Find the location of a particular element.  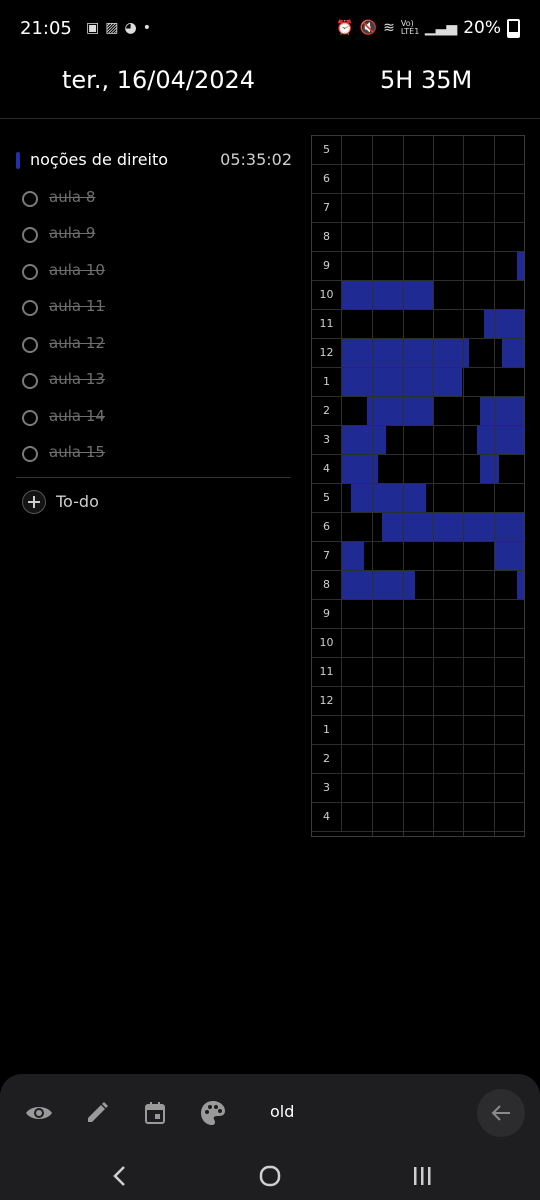

hour-label: 8 is located at coordinates (327, 237).